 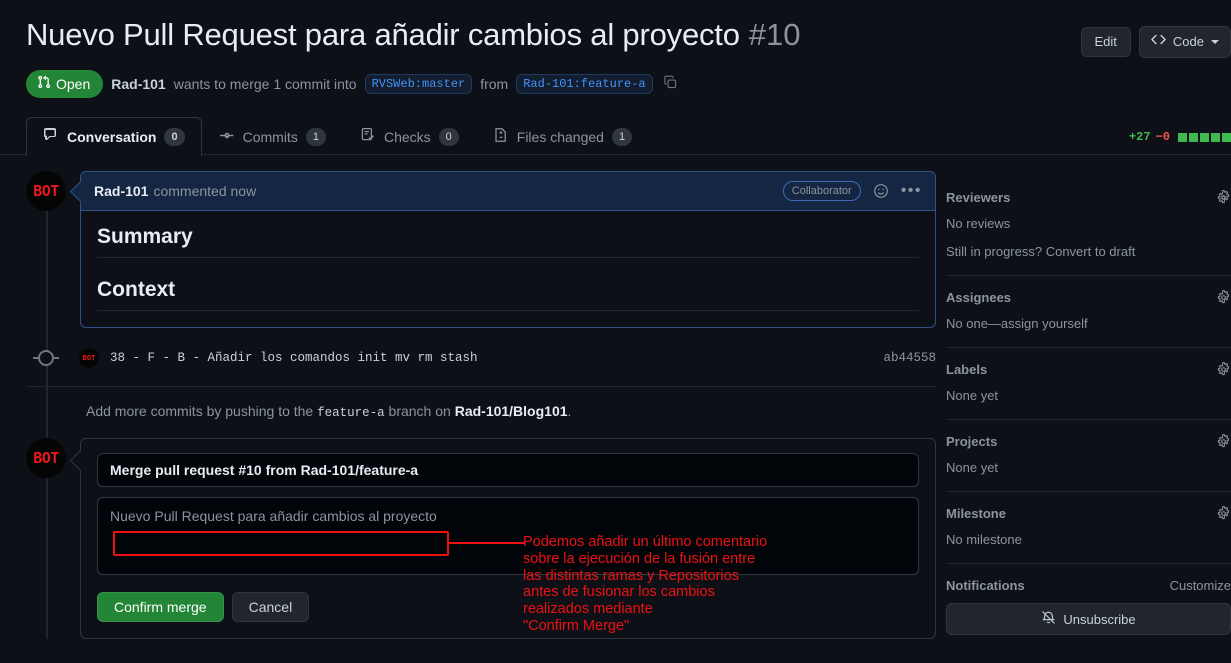 I want to click on annotation-leader-line, so click(x=487, y=543).